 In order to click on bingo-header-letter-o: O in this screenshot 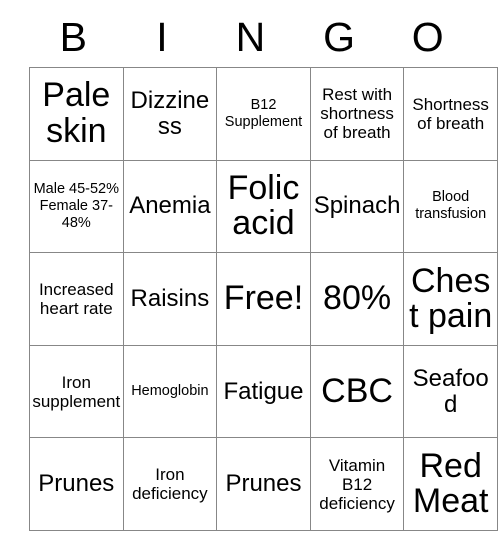, I will do `click(427, 37)`.